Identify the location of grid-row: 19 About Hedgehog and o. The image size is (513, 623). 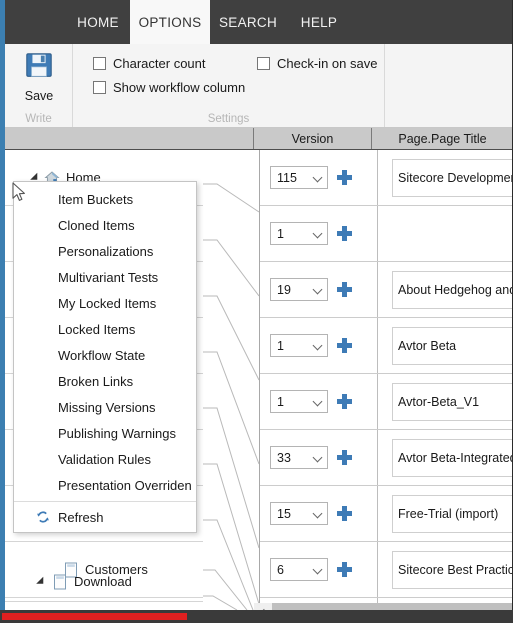
(386, 290).